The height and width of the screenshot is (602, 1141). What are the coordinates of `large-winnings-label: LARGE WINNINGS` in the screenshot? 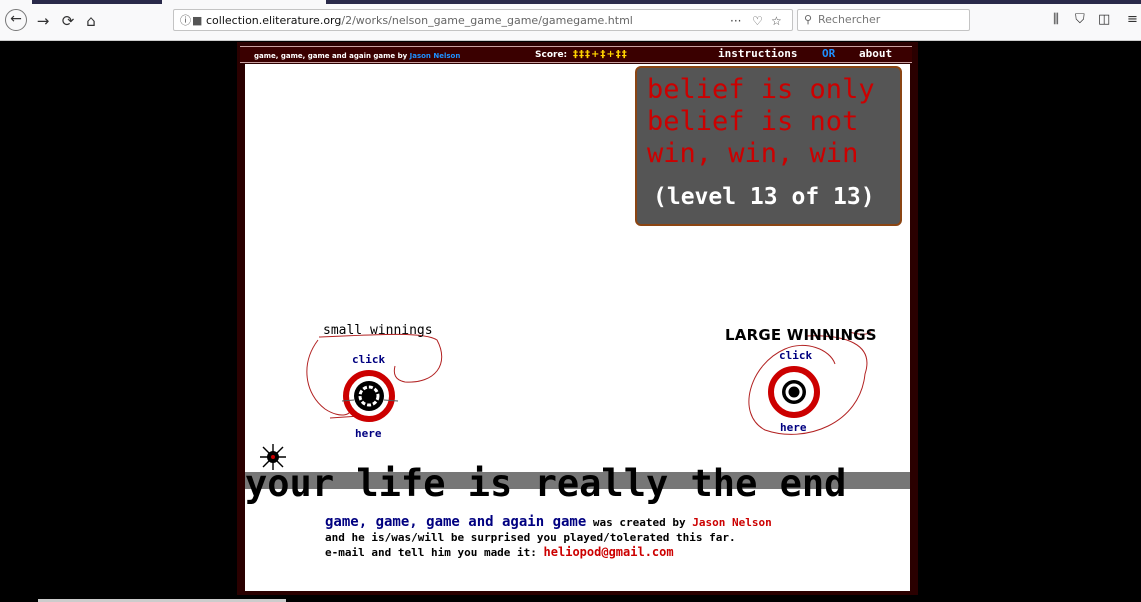 It's located at (801, 335).